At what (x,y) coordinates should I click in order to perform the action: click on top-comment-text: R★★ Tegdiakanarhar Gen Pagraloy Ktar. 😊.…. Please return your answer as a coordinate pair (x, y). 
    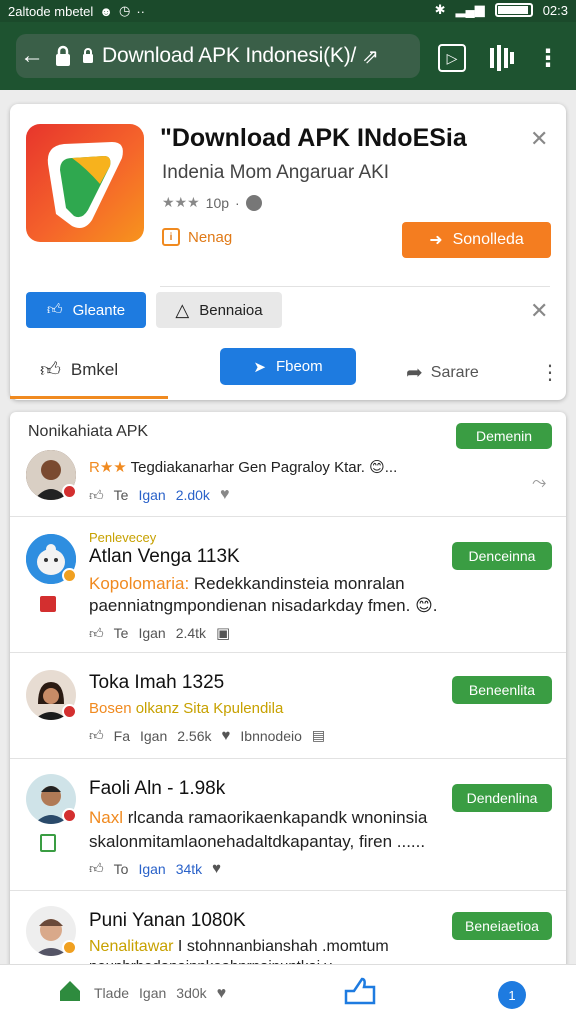
    Looking at the image, I should click on (243, 467).